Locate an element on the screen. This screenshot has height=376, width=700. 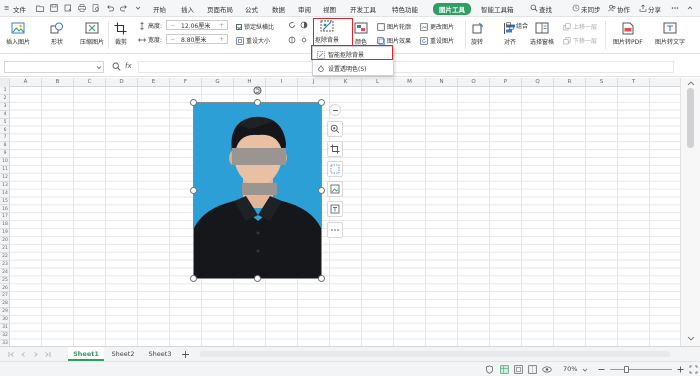
row-header: 32 is located at coordinates (5, 336).